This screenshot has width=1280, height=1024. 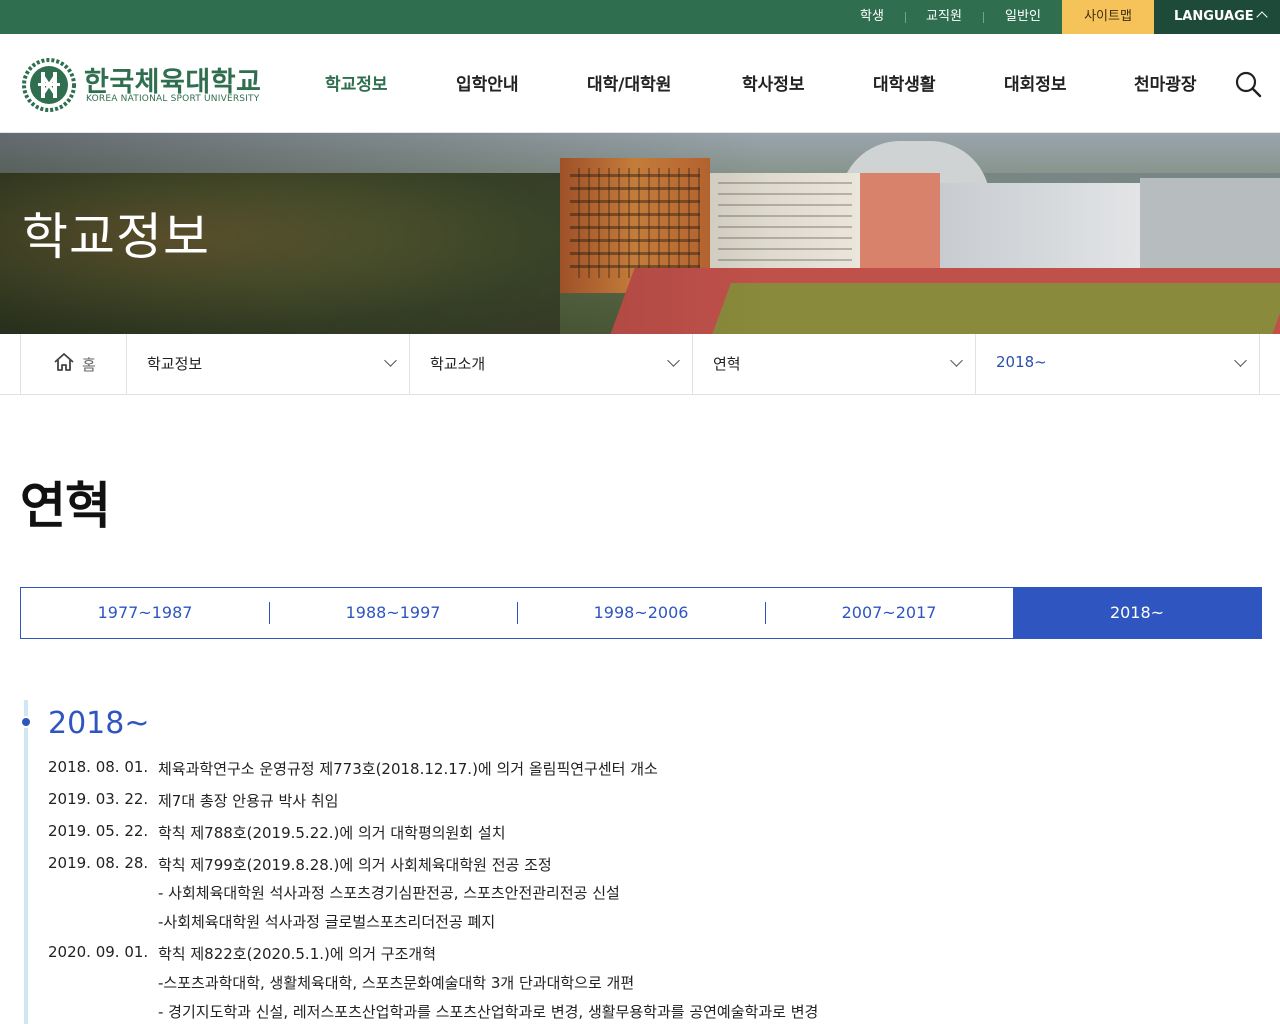 I want to click on home-icon, so click(x=64, y=362).